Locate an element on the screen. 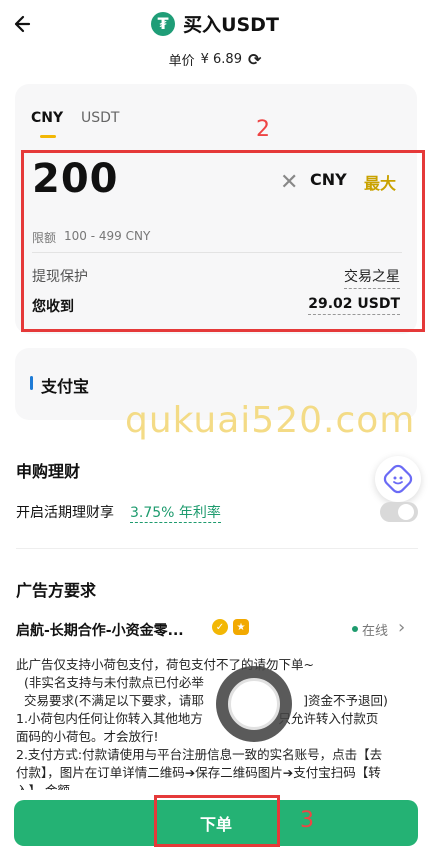 The width and height of the screenshot is (430, 851). payment-method-marker is located at coordinates (31, 383).